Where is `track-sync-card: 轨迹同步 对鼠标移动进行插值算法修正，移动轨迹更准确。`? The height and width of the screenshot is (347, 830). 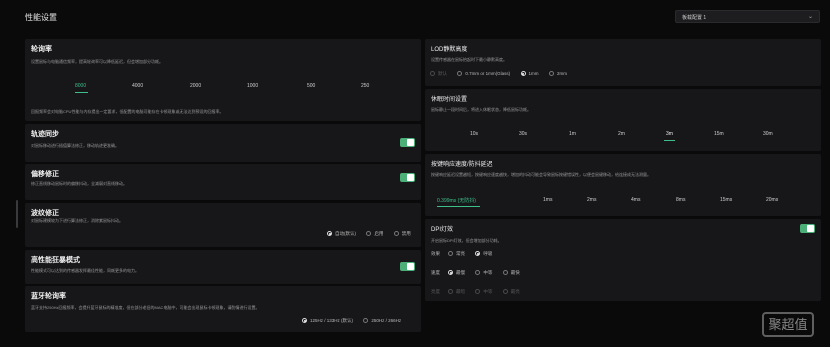 track-sync-card: 轨迹同步 对鼠标移动进行插值算法修正，移动轨迹更准确。 is located at coordinates (223, 143).